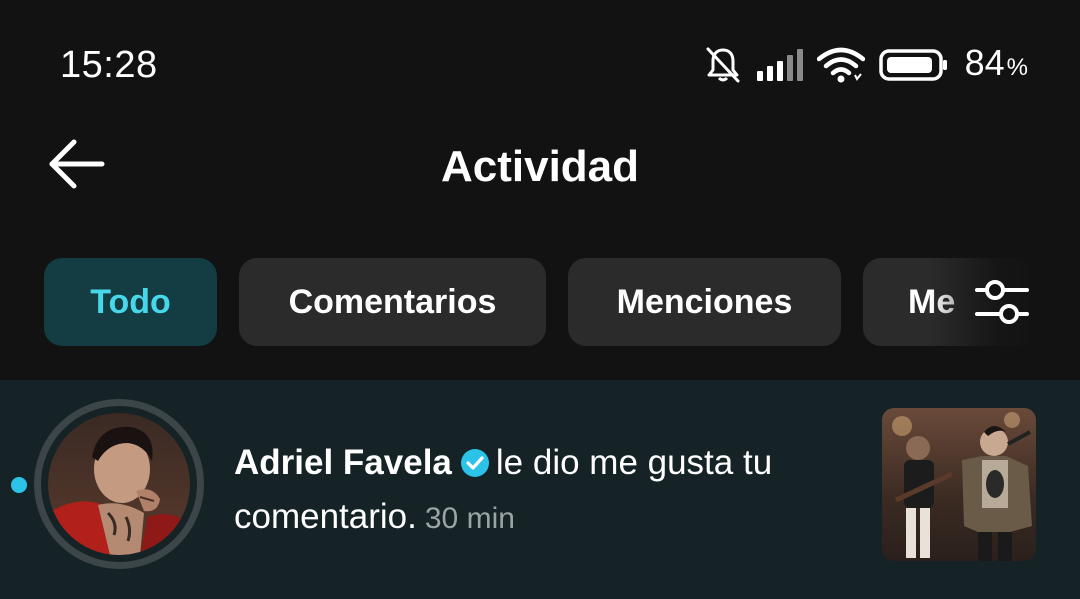 The image size is (1080, 599). I want to click on chip-todo: Todo, so click(130, 302).